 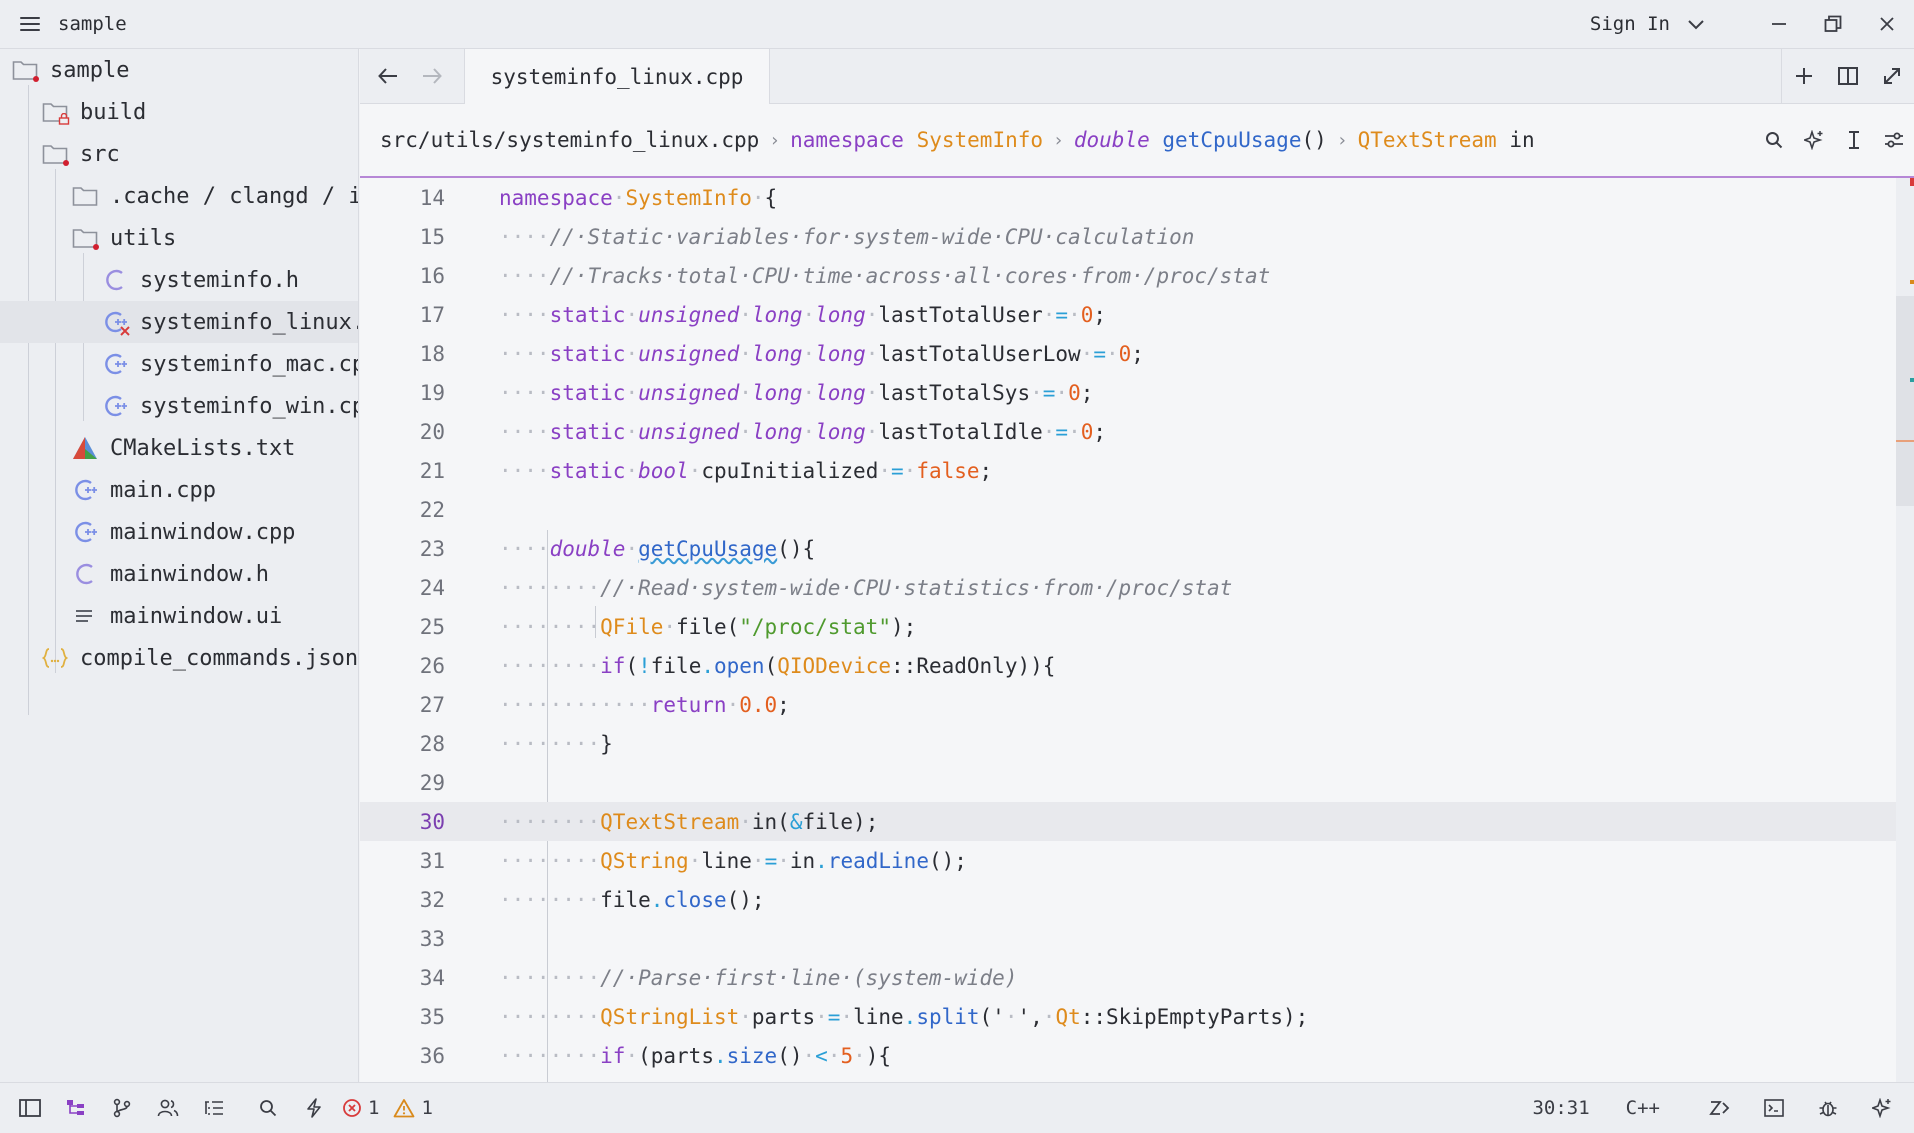 I want to click on code-line: 25 ········QFile·file("/proc/stat");, so click(x=1128, y=626).